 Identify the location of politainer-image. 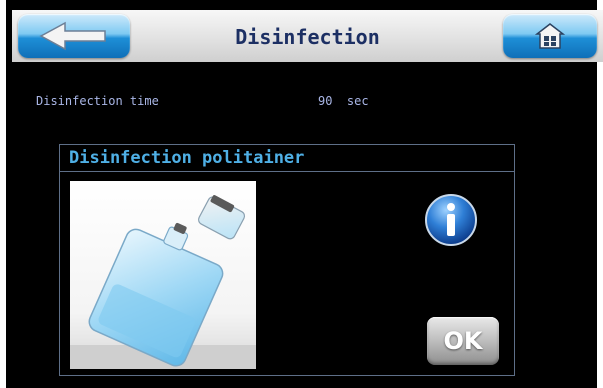
(163, 275).